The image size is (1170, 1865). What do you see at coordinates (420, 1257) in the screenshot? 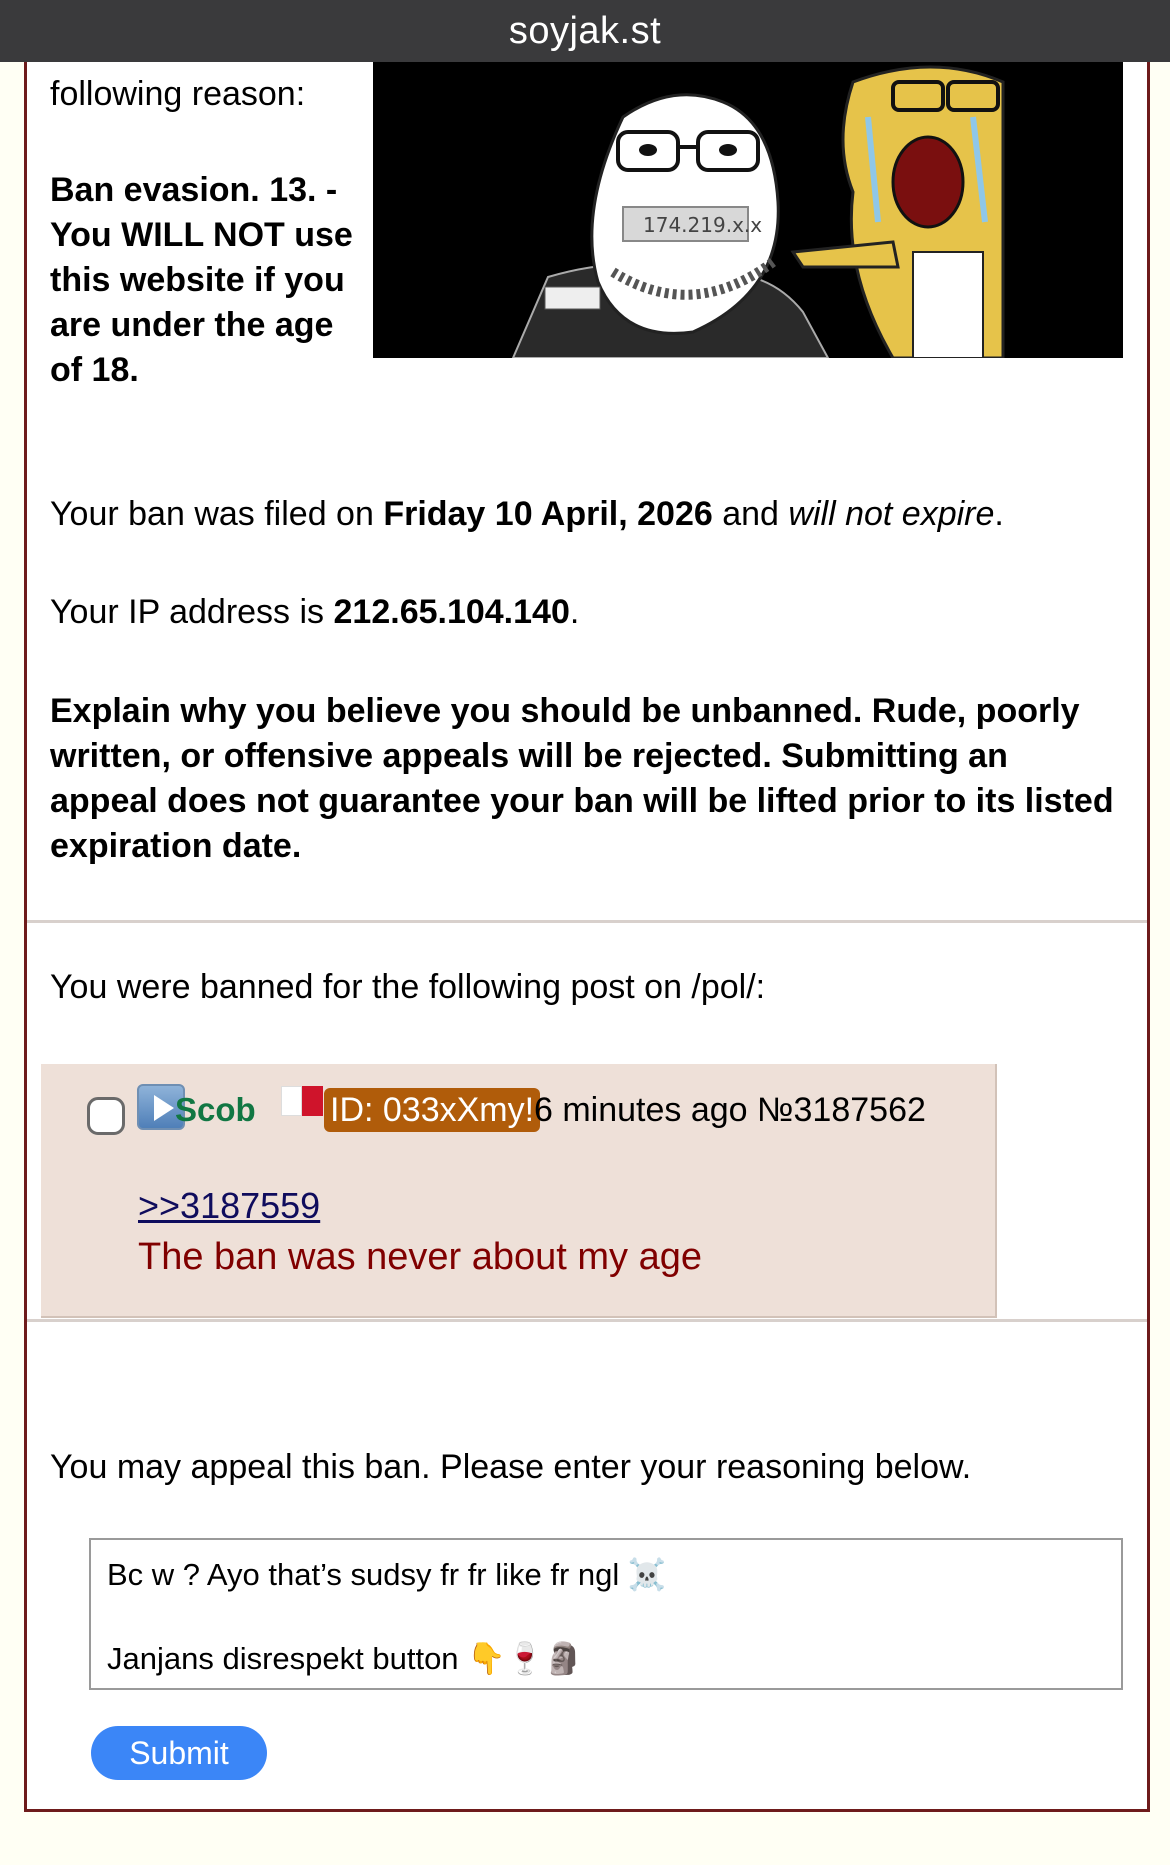
I see `post-body: The ban was never about my age` at bounding box center [420, 1257].